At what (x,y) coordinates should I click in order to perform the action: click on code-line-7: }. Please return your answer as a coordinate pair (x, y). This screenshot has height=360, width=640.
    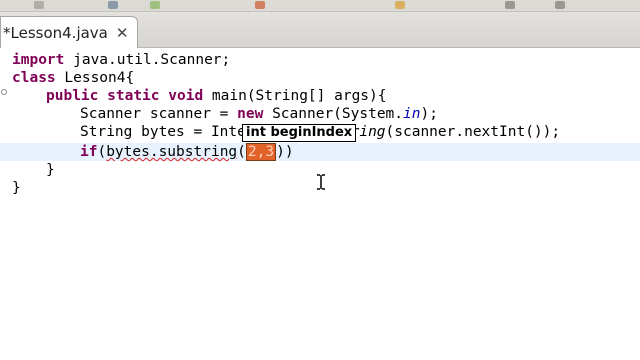
    Looking at the image, I should click on (50, 170).